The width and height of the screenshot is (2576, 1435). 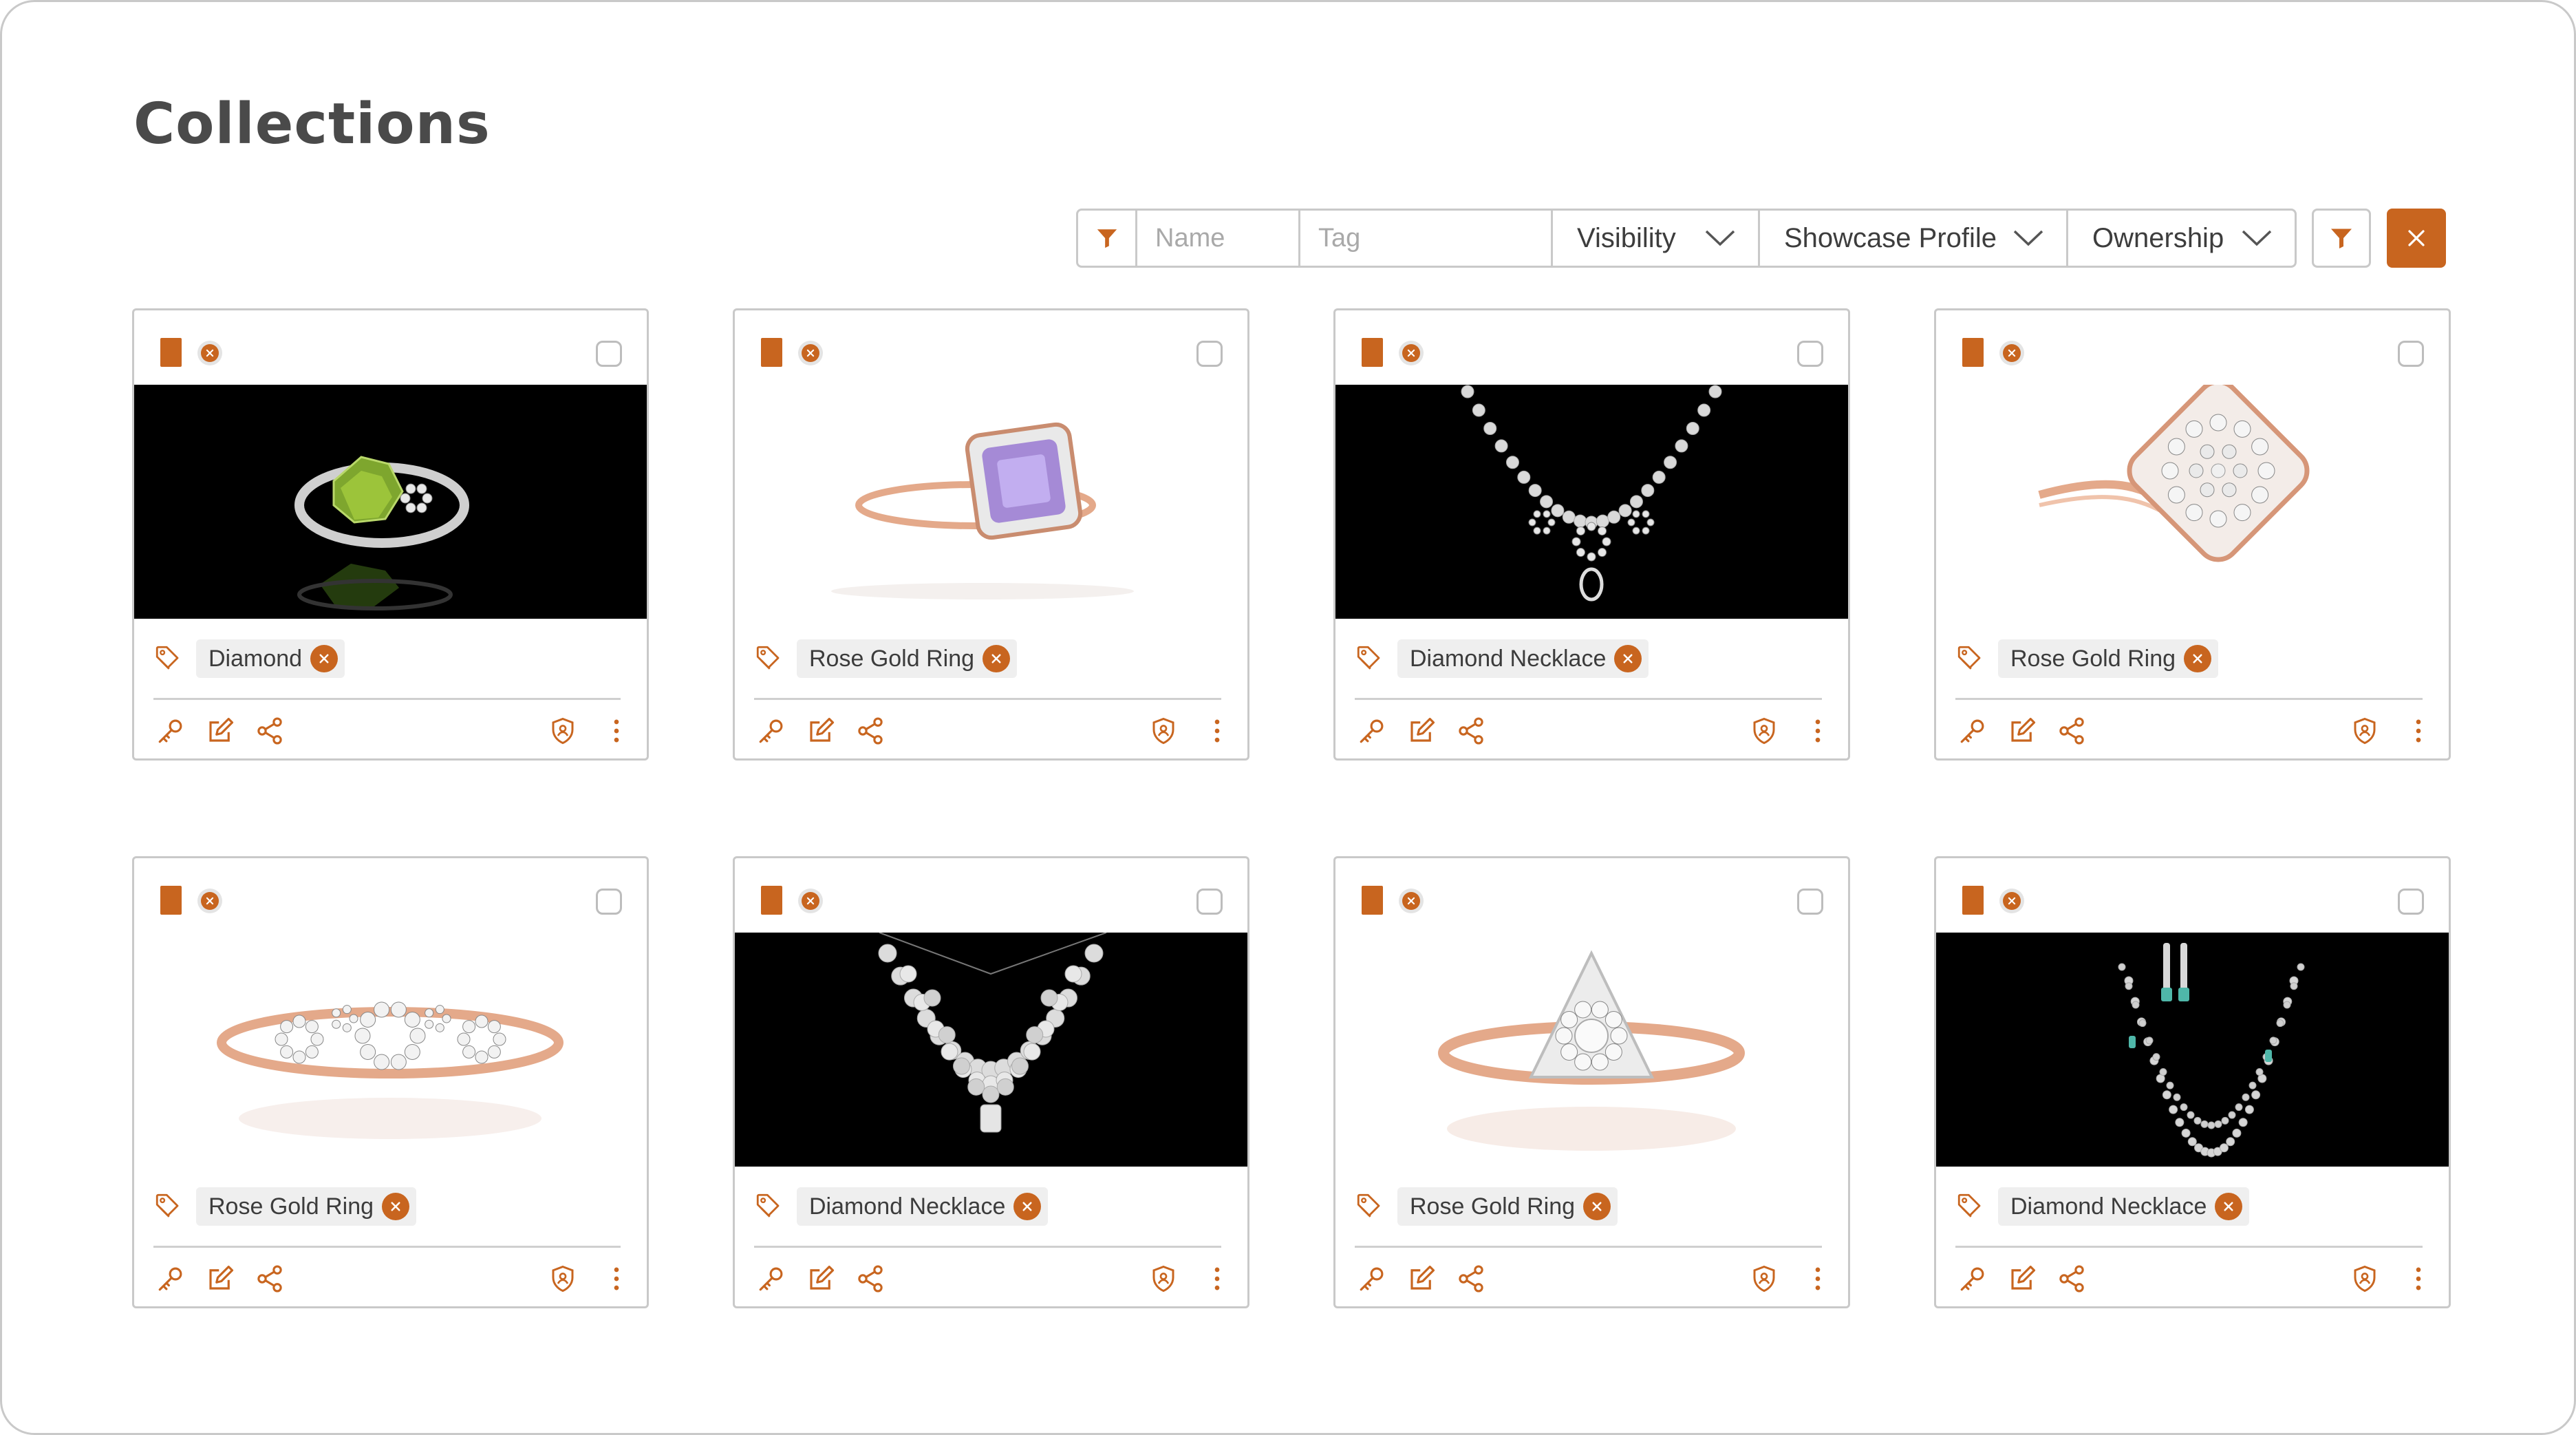 I want to click on ownership-dropdown: Ownership, so click(x=2181, y=239).